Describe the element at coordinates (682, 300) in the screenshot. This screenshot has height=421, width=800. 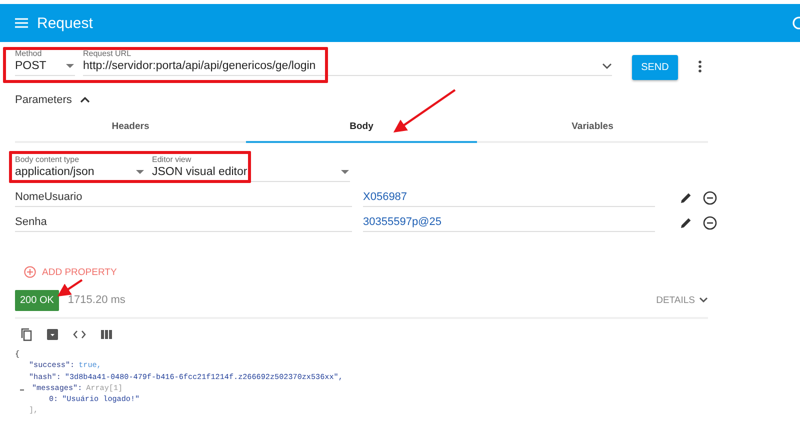
I see `details-button: DETAILS` at that location.